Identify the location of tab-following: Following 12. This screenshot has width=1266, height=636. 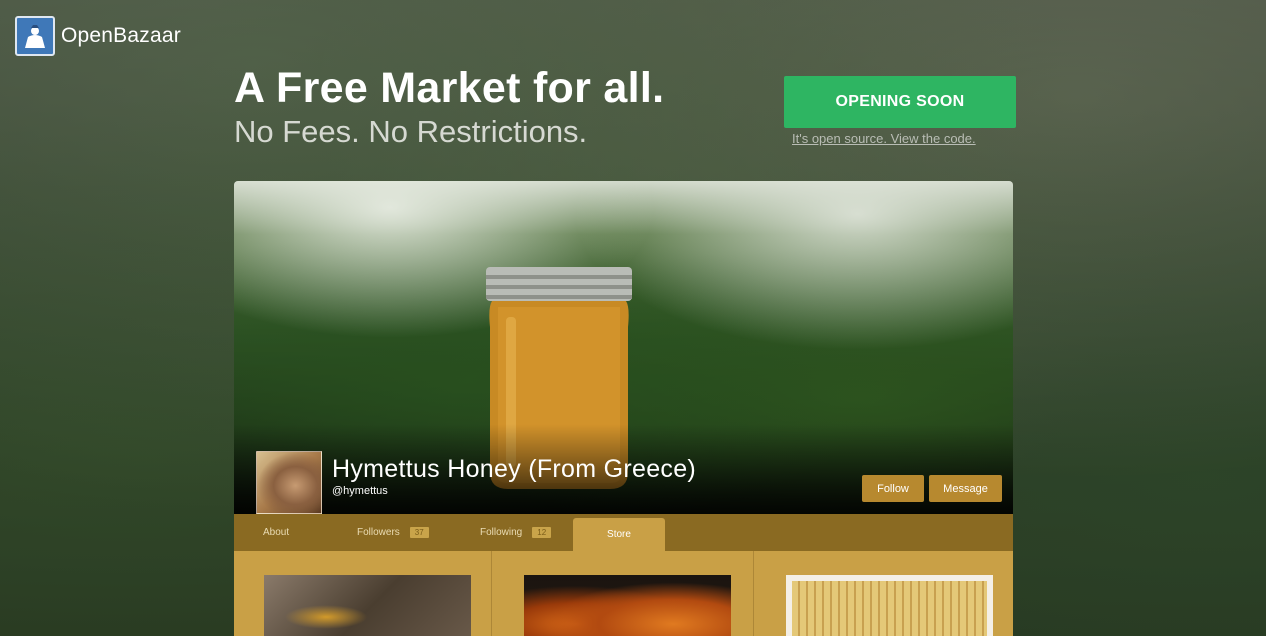
(516, 532).